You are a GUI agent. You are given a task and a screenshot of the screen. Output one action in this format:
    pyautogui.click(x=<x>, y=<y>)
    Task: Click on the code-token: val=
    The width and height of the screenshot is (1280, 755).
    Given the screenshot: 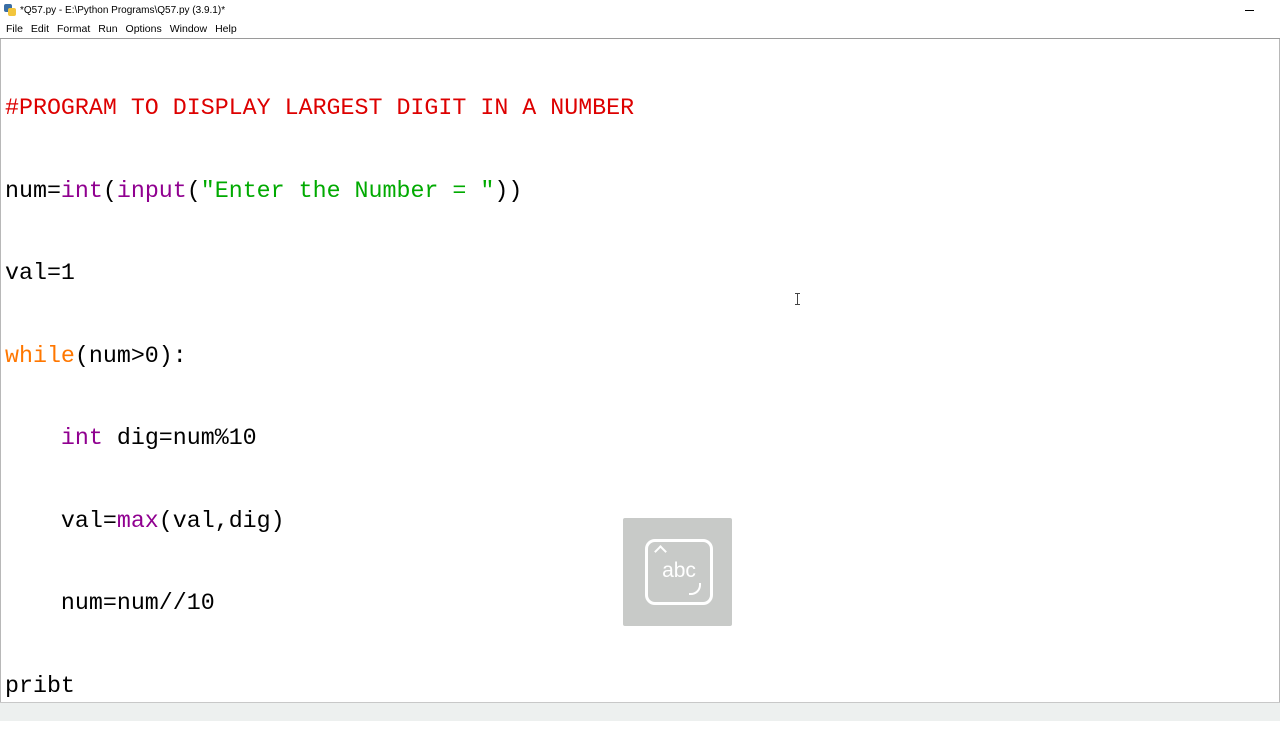 What is the action you would take?
    pyautogui.click(x=88, y=520)
    